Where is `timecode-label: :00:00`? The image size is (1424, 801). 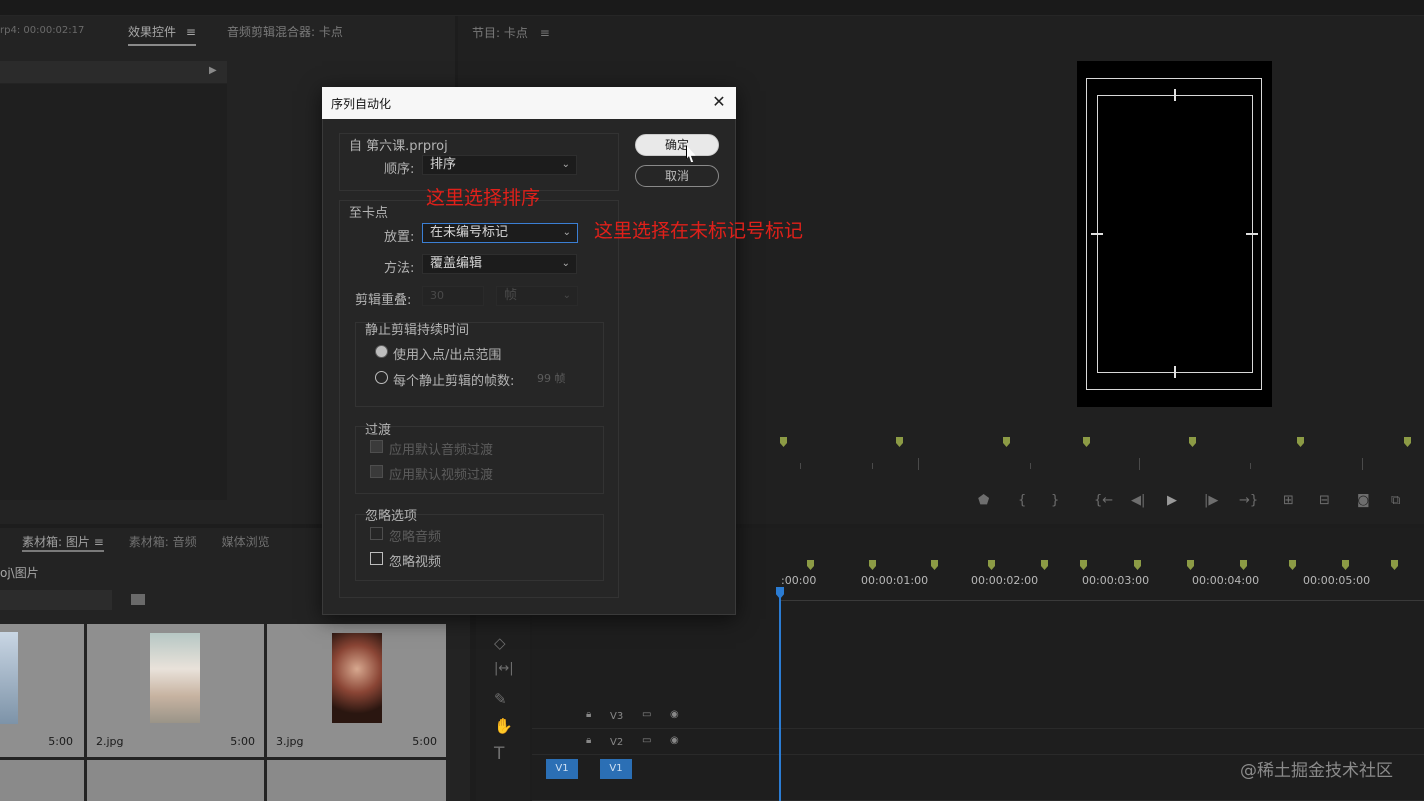 timecode-label: :00:00 is located at coordinates (799, 580).